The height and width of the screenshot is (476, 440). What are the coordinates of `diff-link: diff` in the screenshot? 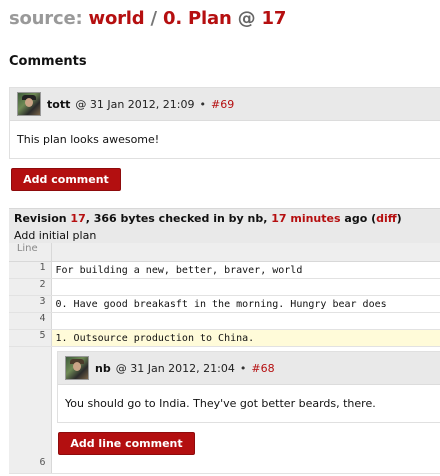 It's located at (386, 218).